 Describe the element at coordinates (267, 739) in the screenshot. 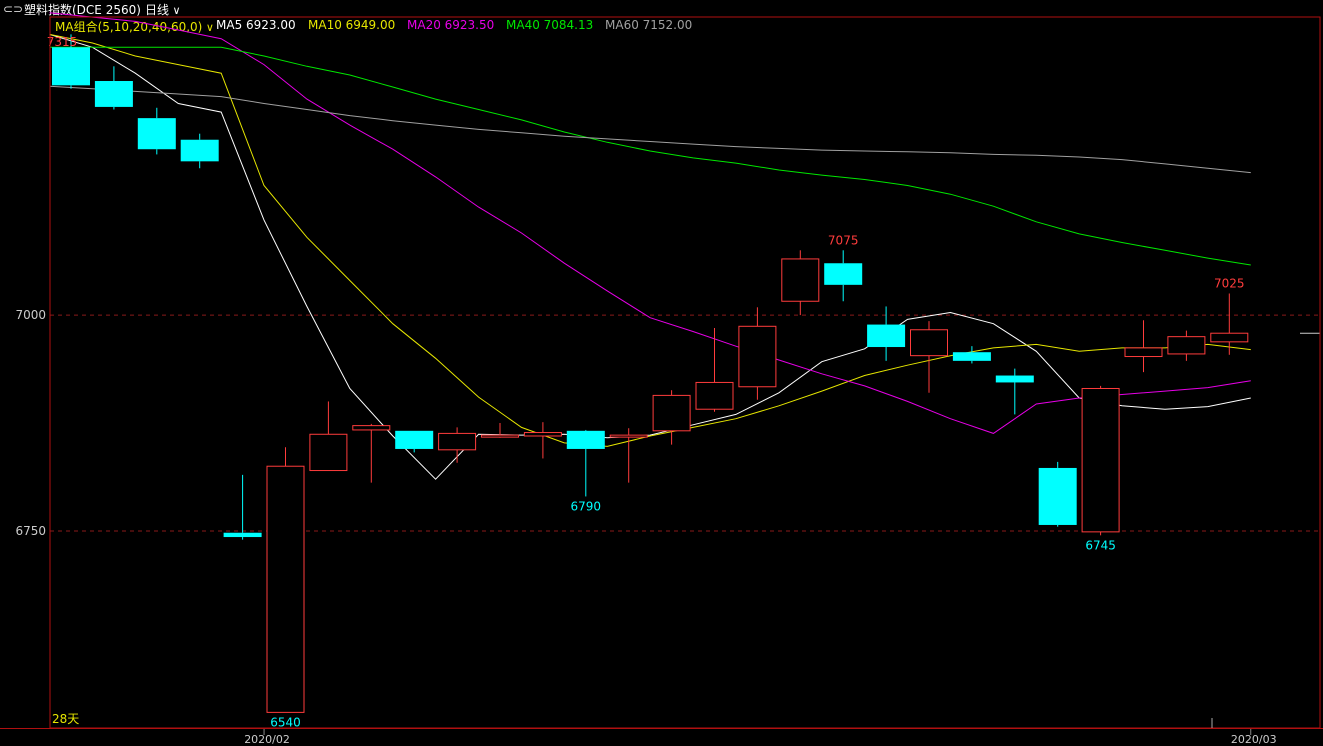

I see `x-tick-label: 2020/02` at that location.